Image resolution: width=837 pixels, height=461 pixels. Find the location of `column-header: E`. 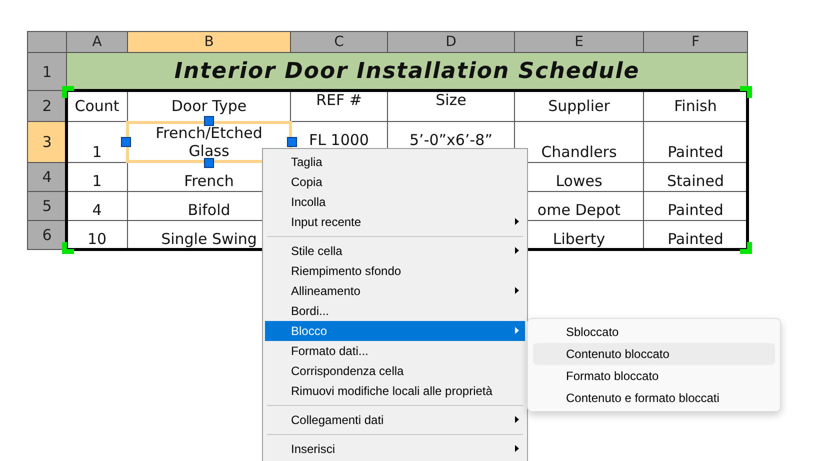

column-header: E is located at coordinates (579, 42).